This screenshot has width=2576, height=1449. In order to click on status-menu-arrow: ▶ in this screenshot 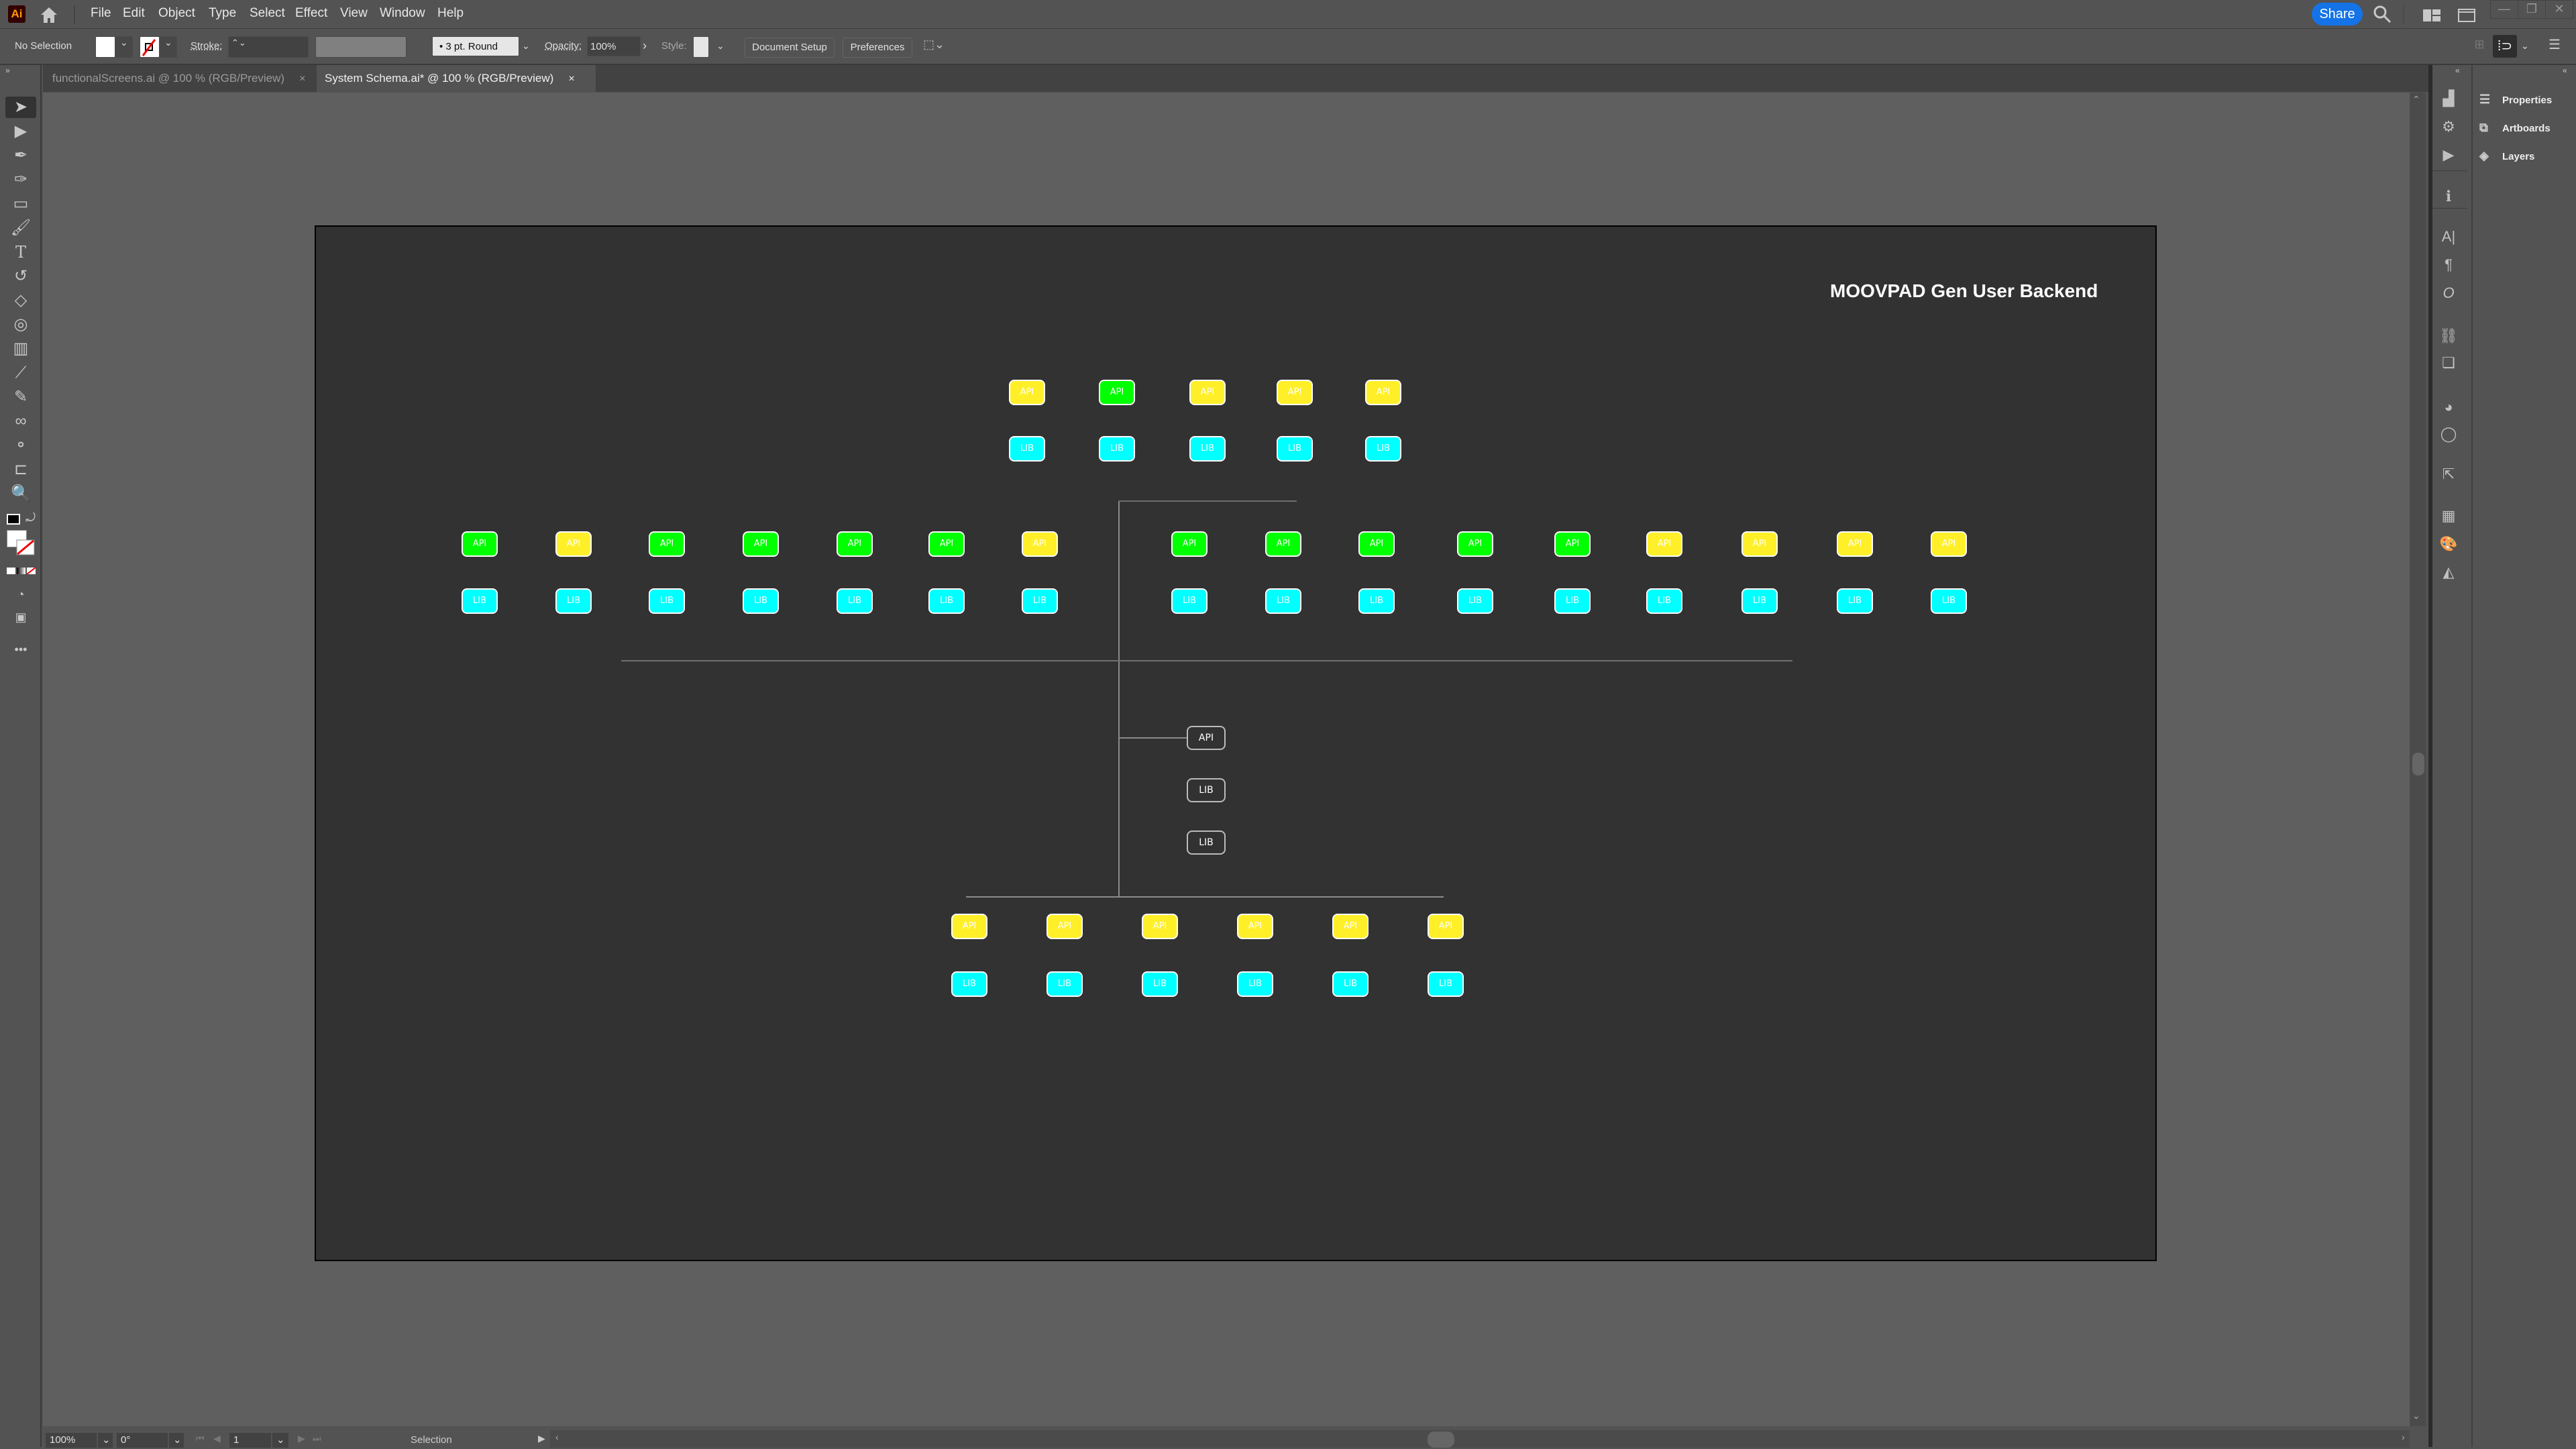, I will do `click(541, 1438)`.